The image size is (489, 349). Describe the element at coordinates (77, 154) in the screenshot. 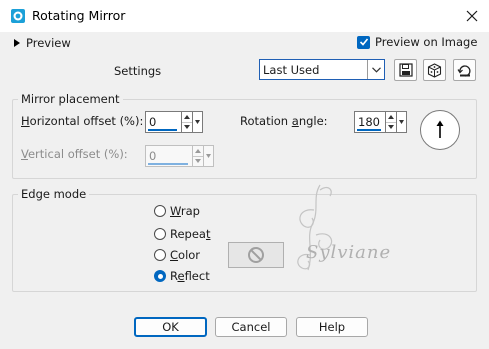

I see `vertical-offset-label-text: ertical offset (%):` at that location.